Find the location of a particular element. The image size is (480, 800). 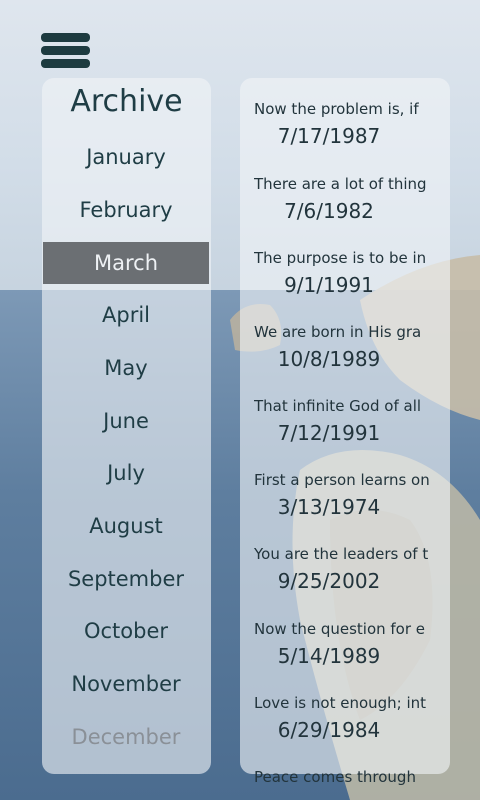

month-february: February is located at coordinates (126, 210).